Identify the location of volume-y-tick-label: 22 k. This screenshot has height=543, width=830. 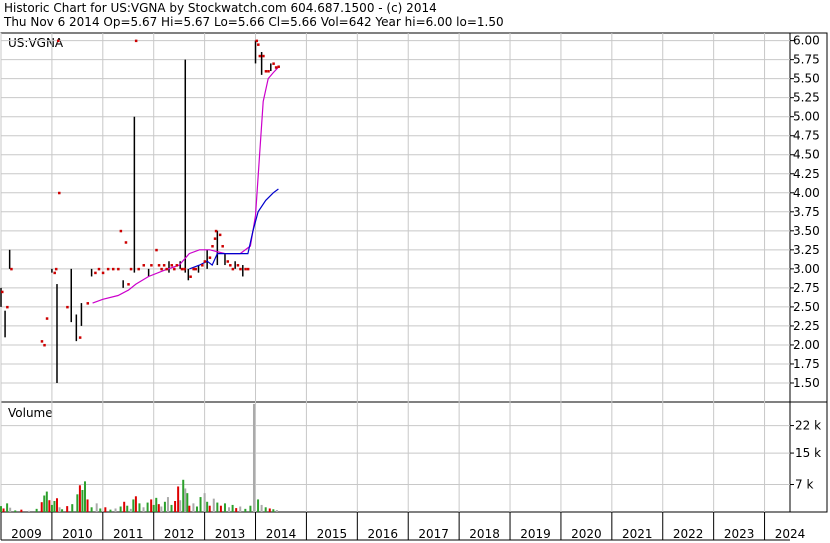
(808, 426).